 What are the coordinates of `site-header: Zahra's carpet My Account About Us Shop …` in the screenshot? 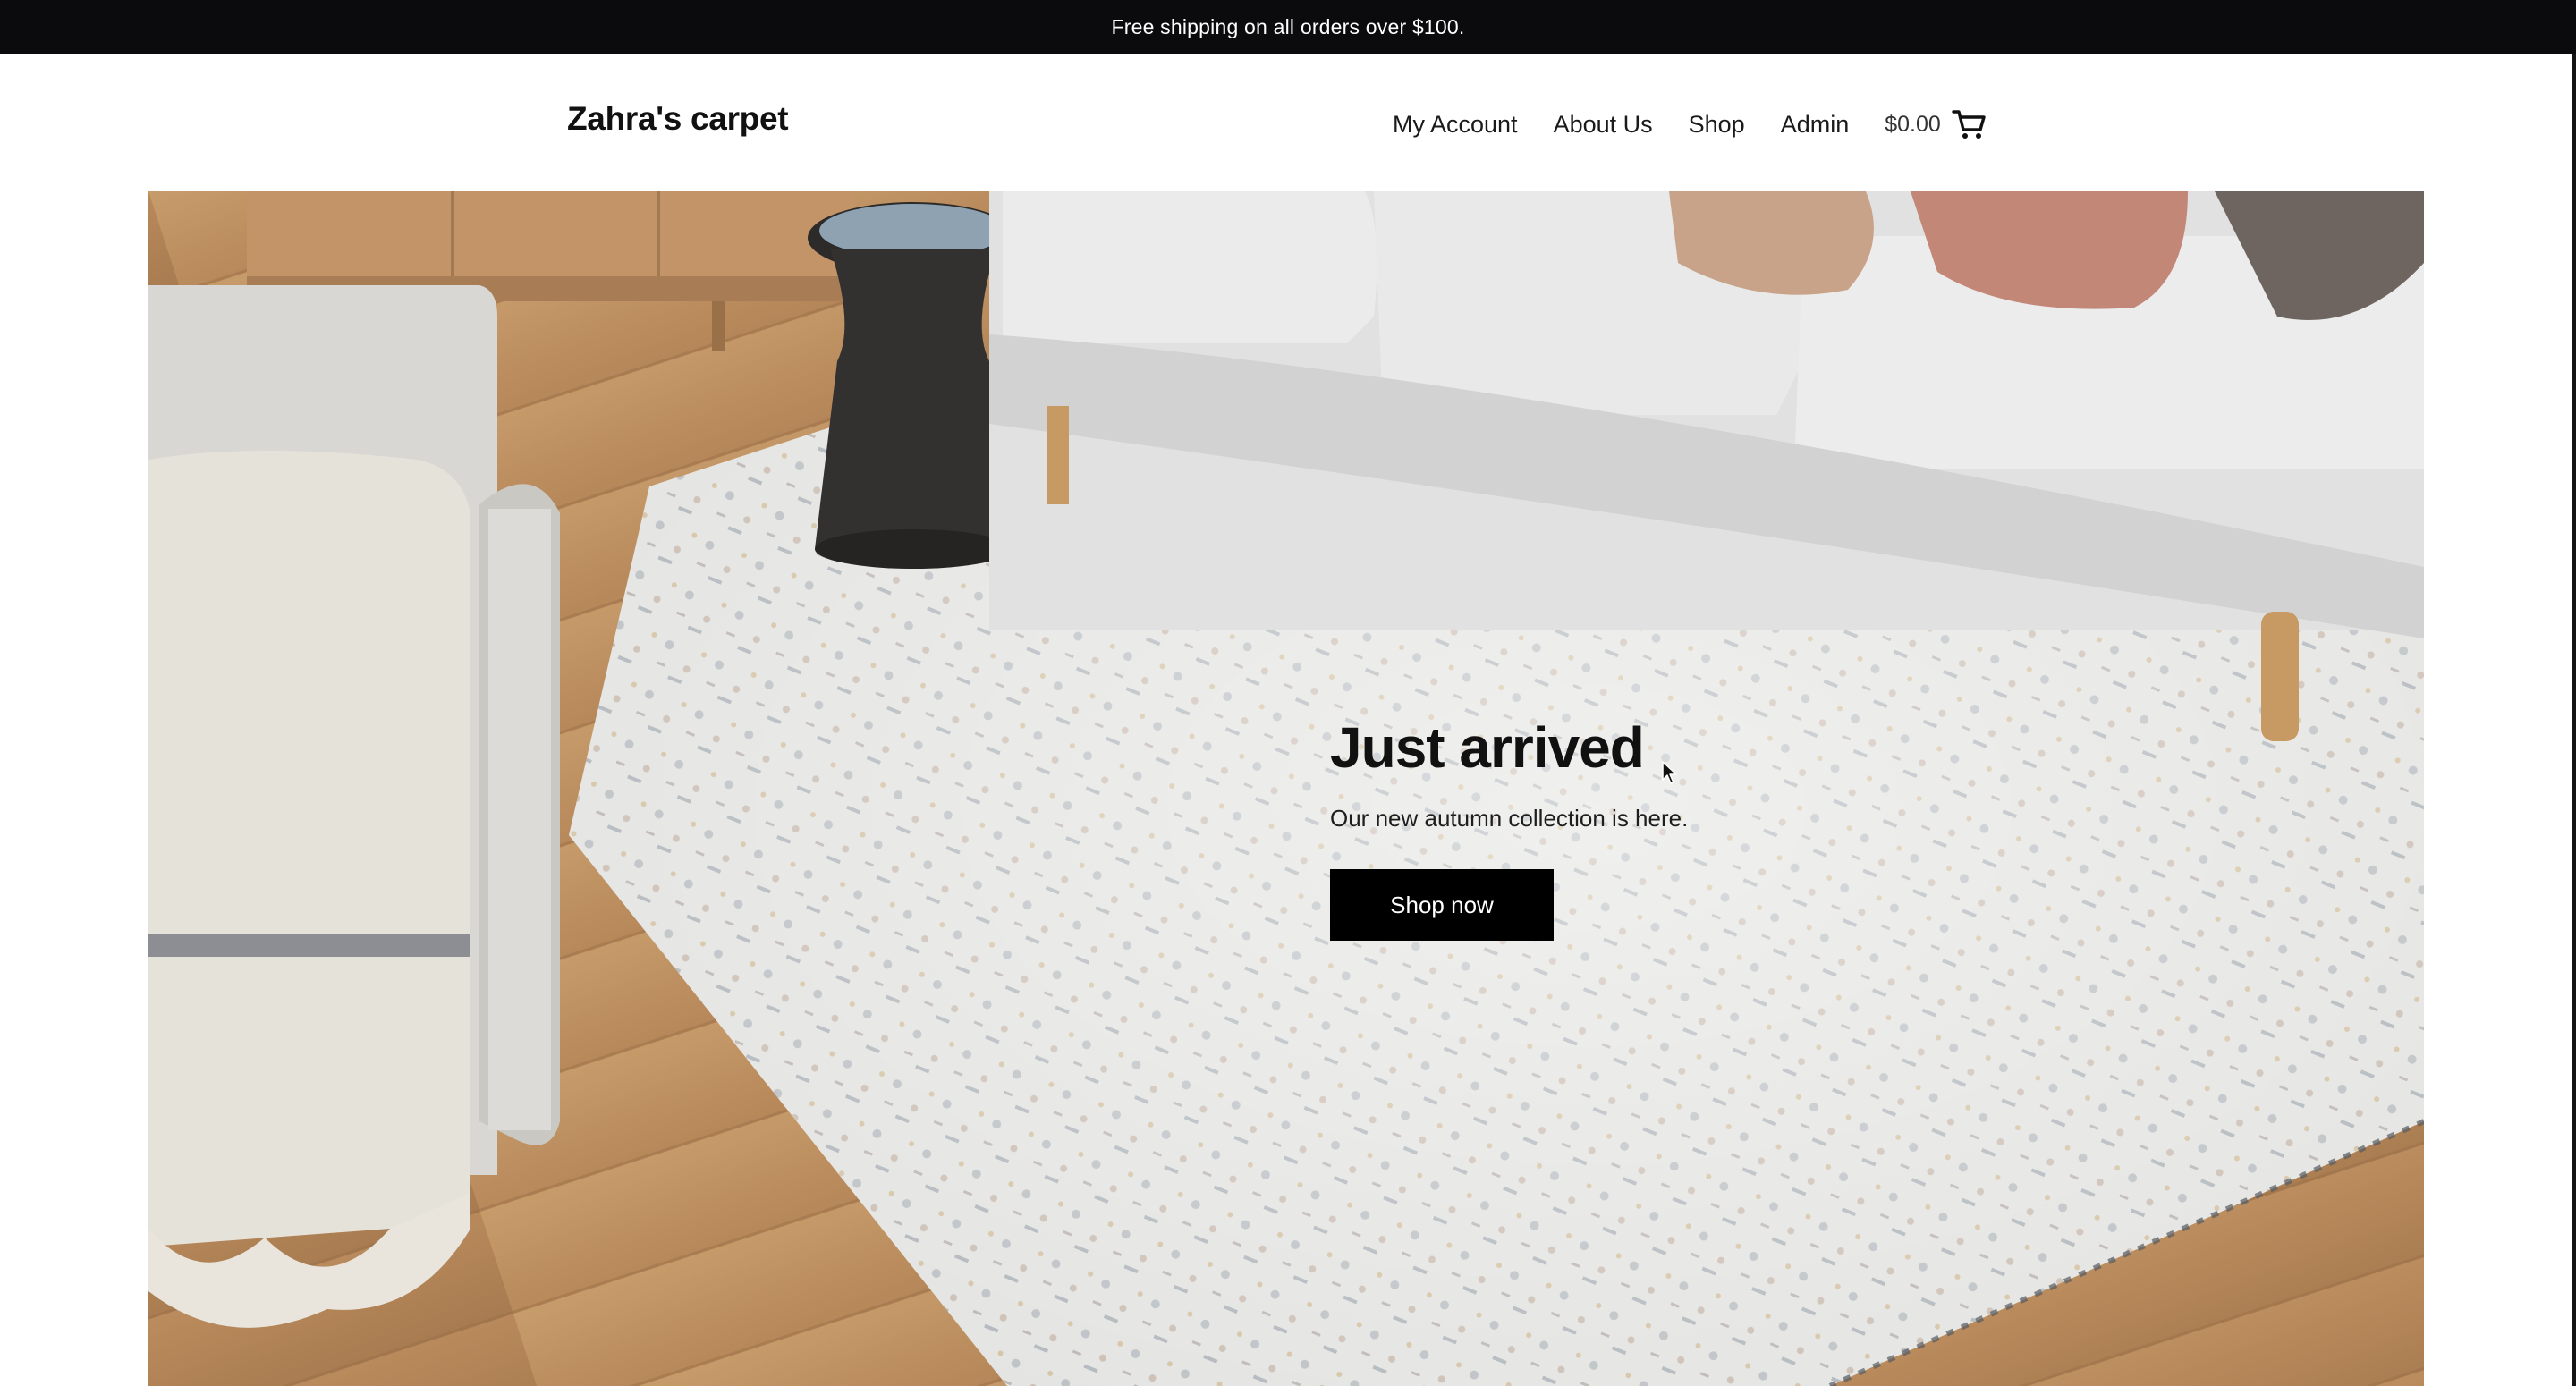 It's located at (1288, 123).